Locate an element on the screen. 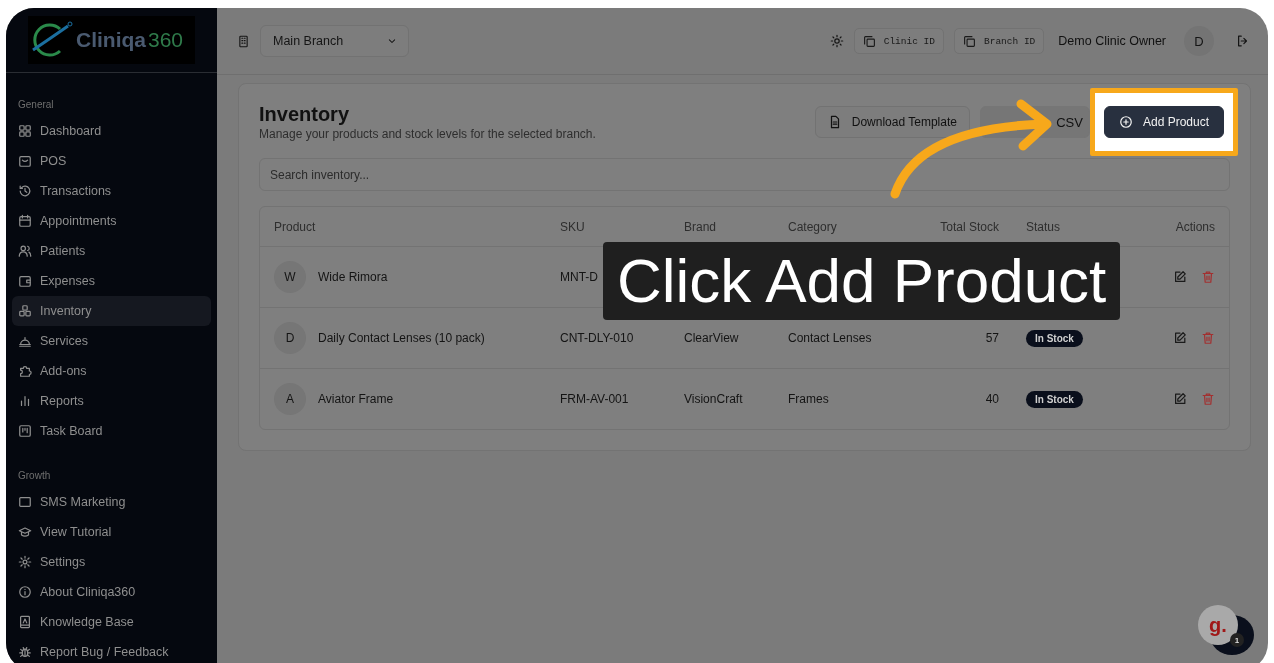 The height and width of the screenshot is (663, 1274). logo: Cliniqa360 is located at coordinates (111, 40).